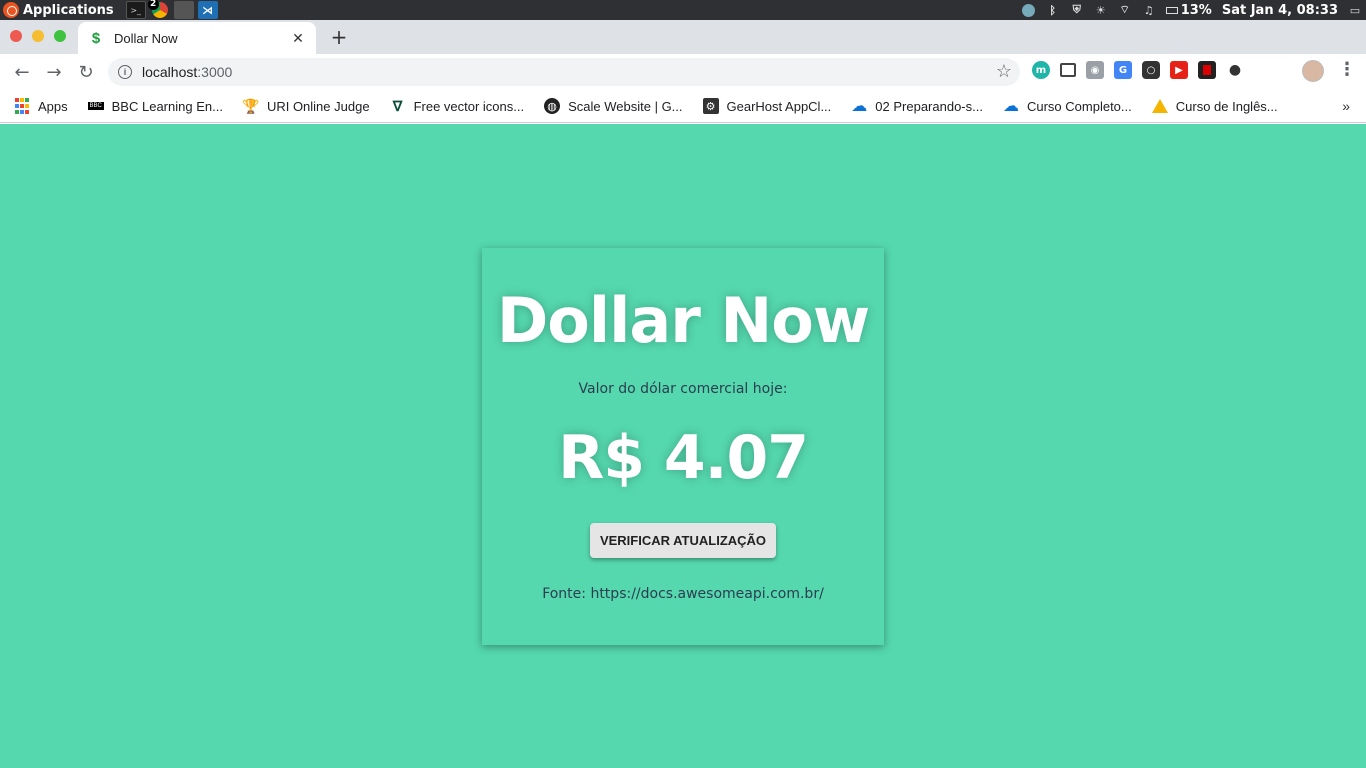 Image resolution: width=1366 pixels, height=768 pixels. Describe the element at coordinates (207, 10) in the screenshot. I see `vscode-icon: ⋊` at that location.